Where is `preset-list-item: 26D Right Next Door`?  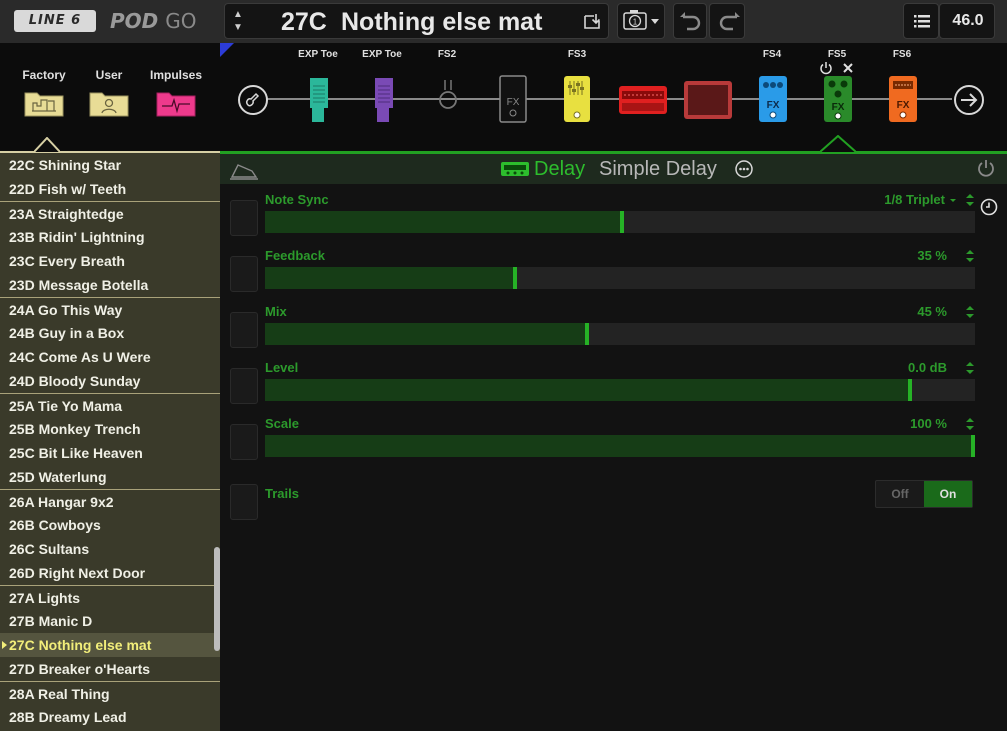 preset-list-item: 26D Right Next Door is located at coordinates (110, 573).